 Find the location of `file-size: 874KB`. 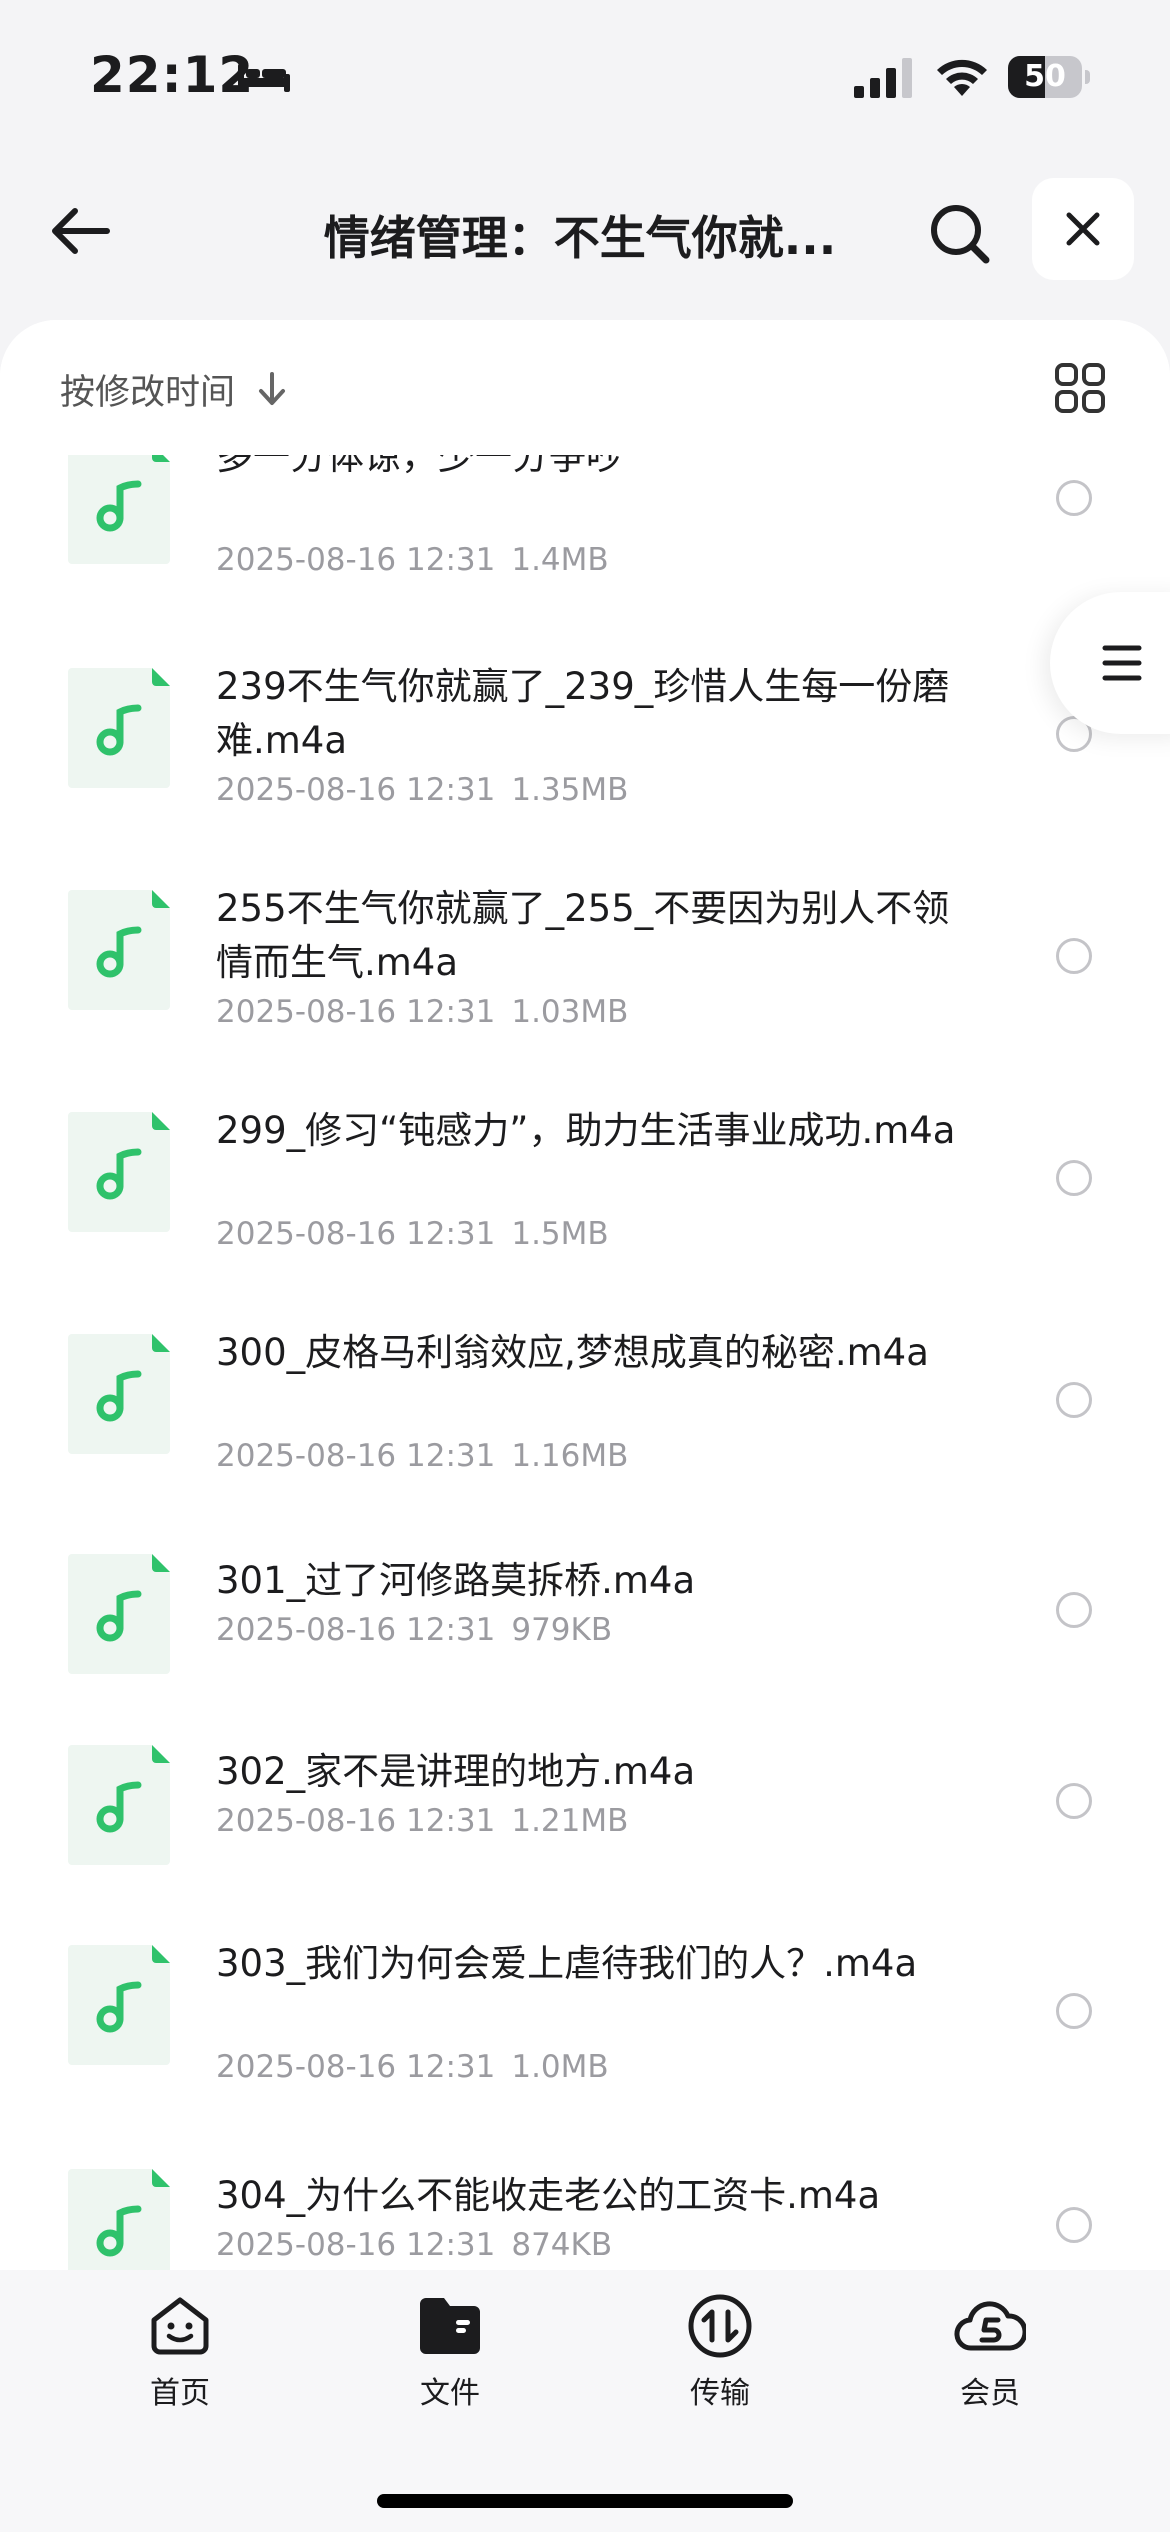

file-size: 874KB is located at coordinates (562, 2245).